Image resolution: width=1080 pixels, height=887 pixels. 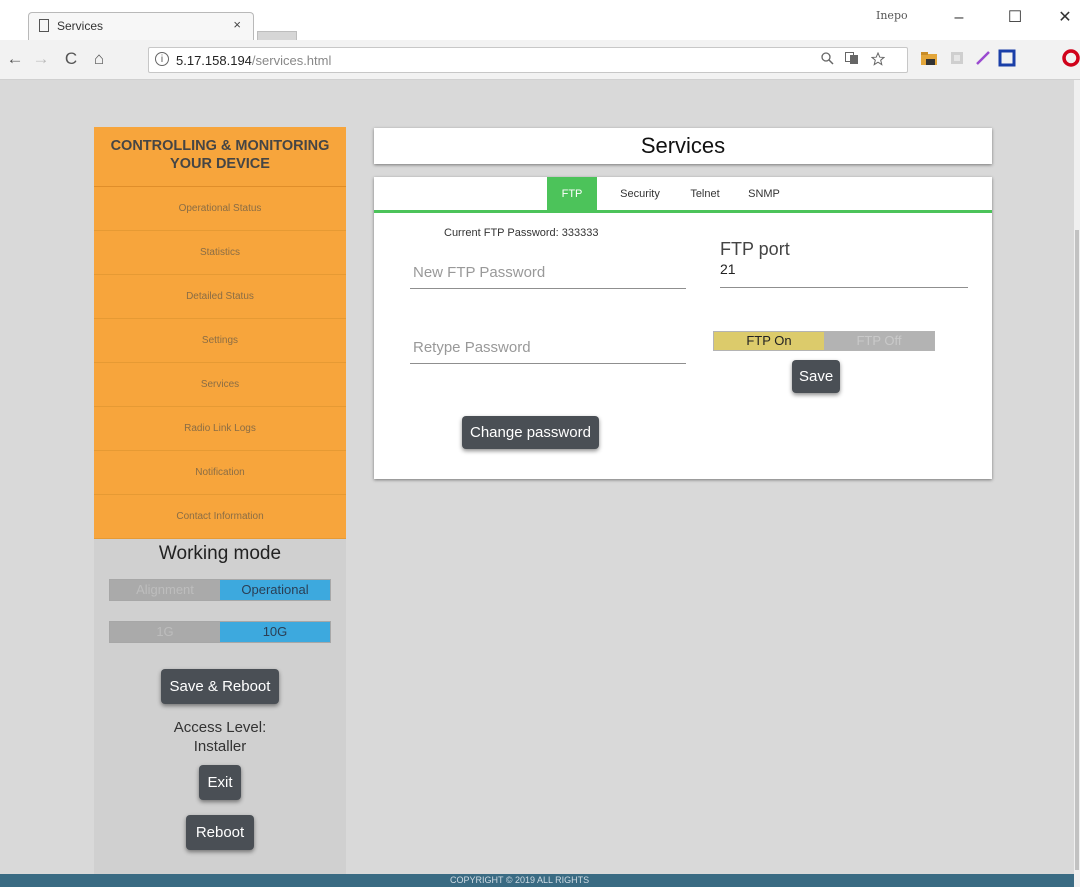 What do you see at coordinates (530, 432) in the screenshot?
I see `change-password-button: Change password` at bounding box center [530, 432].